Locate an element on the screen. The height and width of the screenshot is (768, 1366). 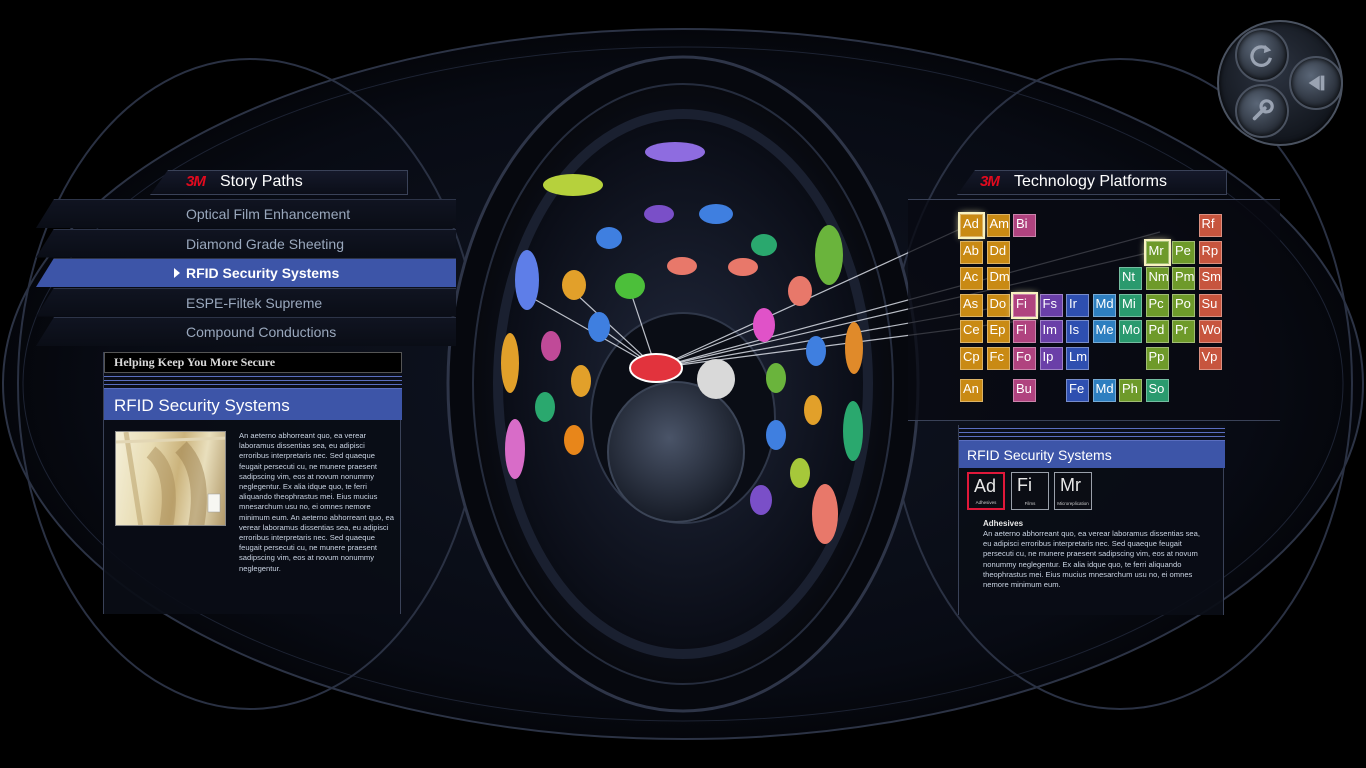
element-tile-mr: Mr is located at coordinates (1157, 252).